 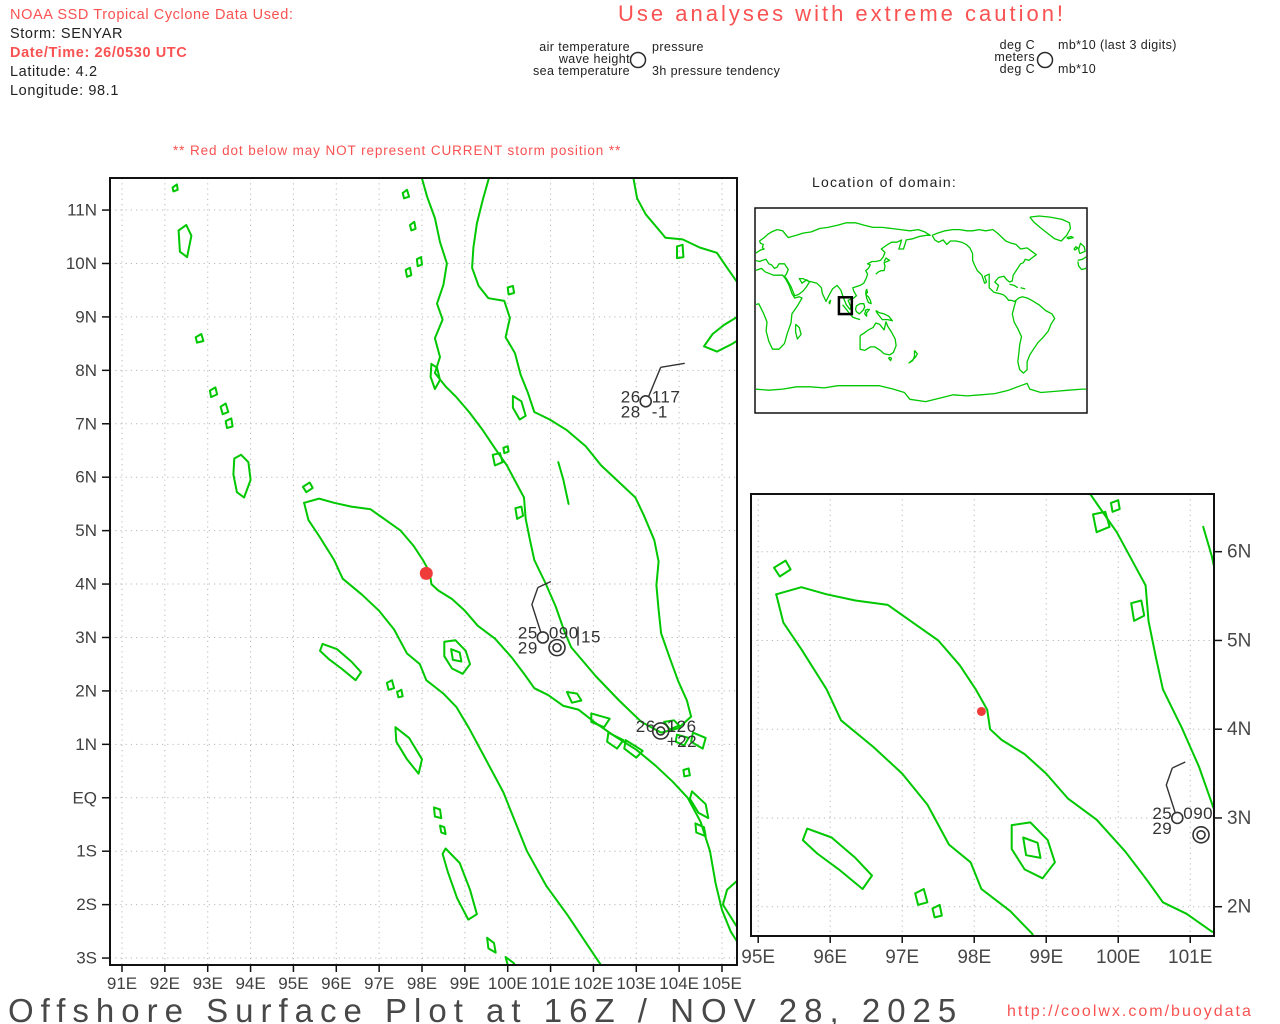 What do you see at coordinates (716, 70) in the screenshot?
I see `legend-pressure-tendency-label: 3h pressure tendency` at bounding box center [716, 70].